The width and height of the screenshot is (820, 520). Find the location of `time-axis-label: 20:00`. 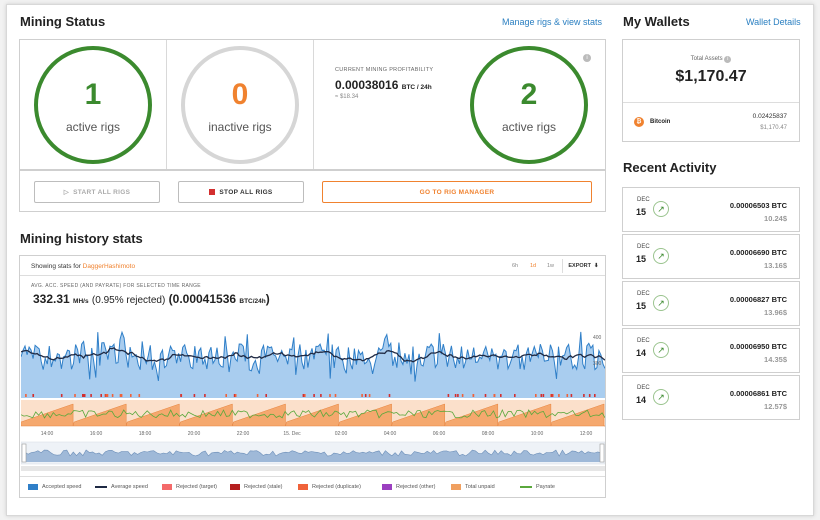

time-axis-label: 20:00 is located at coordinates (194, 434).